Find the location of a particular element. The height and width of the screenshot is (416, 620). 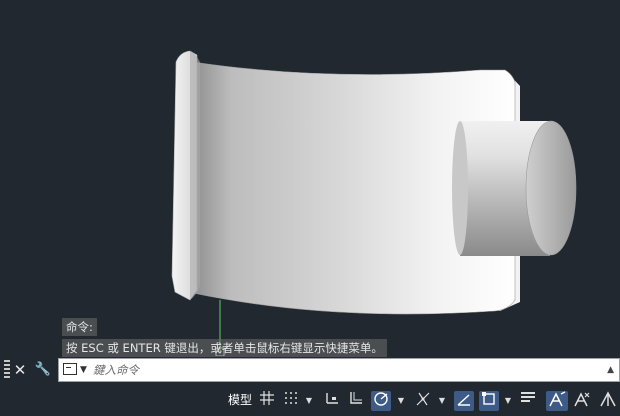

object-snap-icon is located at coordinates (489, 401).